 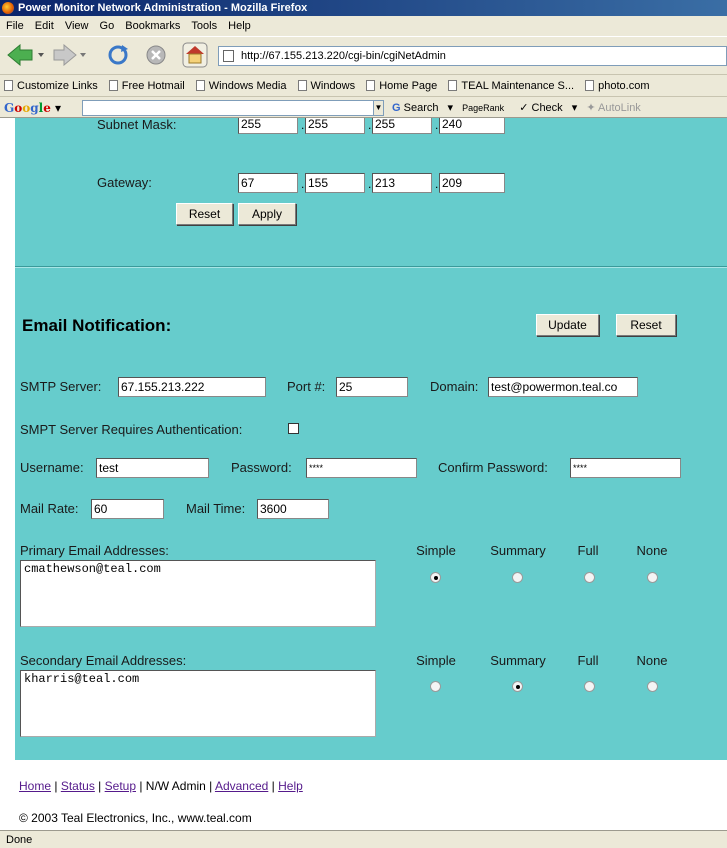 What do you see at coordinates (567, 325) in the screenshot?
I see `email-update-button: Update` at bounding box center [567, 325].